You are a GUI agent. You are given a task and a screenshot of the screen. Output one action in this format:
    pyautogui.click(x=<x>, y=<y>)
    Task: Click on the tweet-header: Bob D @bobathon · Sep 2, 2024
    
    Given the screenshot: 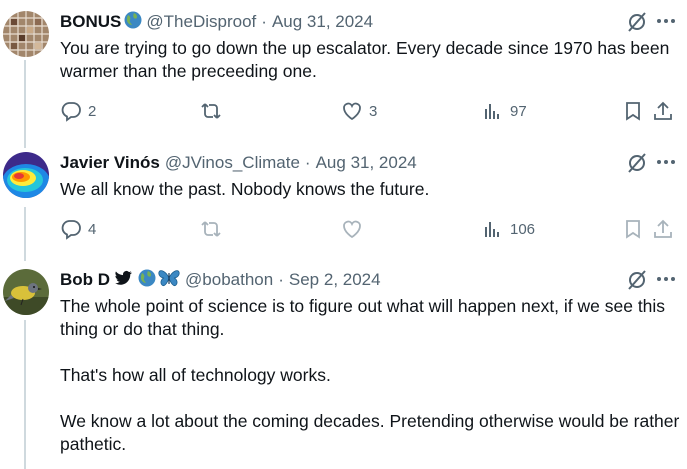 What is the action you would take?
    pyautogui.click(x=220, y=280)
    